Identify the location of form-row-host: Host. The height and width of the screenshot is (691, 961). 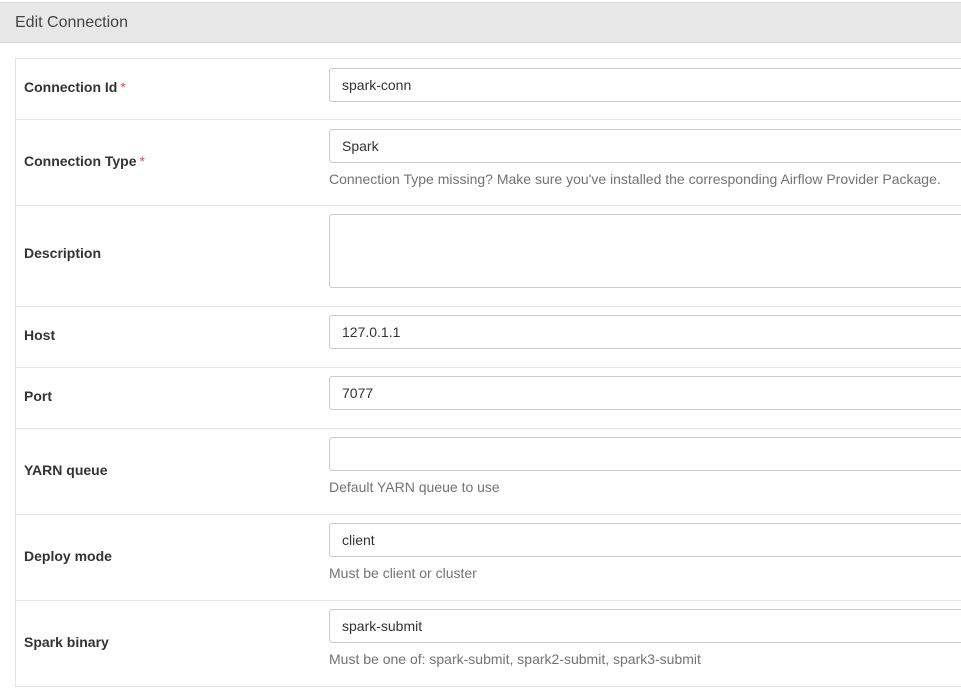
(488, 337).